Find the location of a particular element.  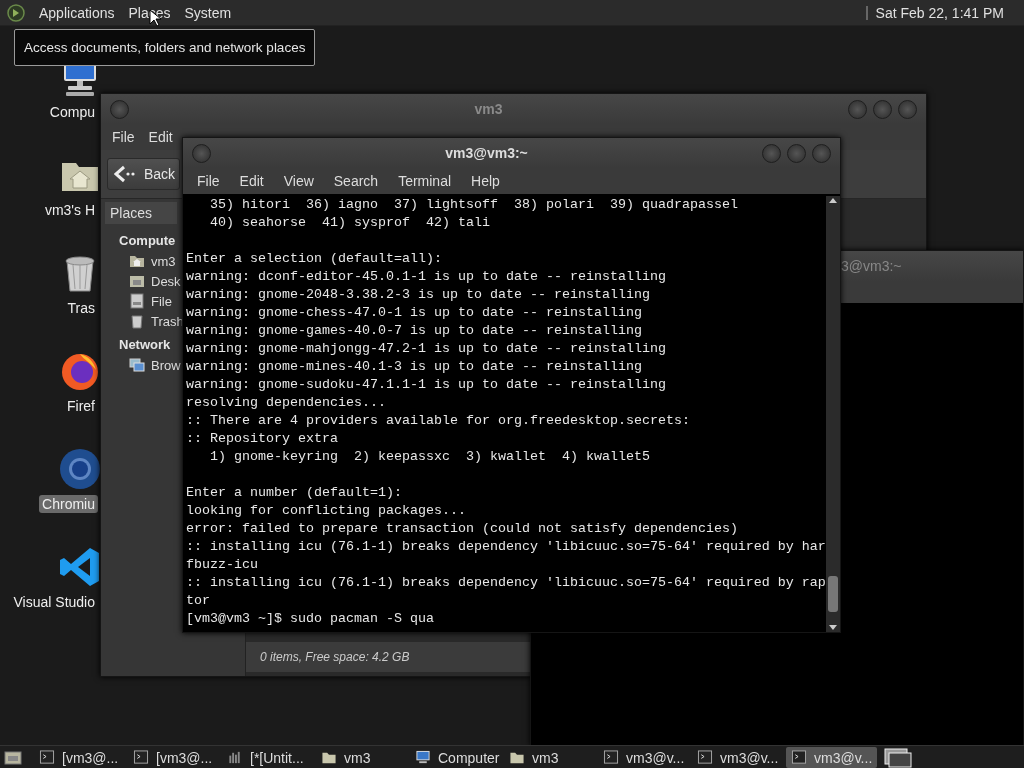

desktop-icon-label: Compu is located at coordinates (72, 112).